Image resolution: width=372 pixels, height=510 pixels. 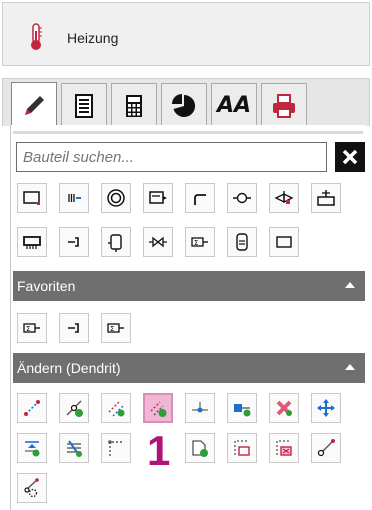 I want to click on section-aendern: Ändern (Dendrit), so click(x=189, y=368).